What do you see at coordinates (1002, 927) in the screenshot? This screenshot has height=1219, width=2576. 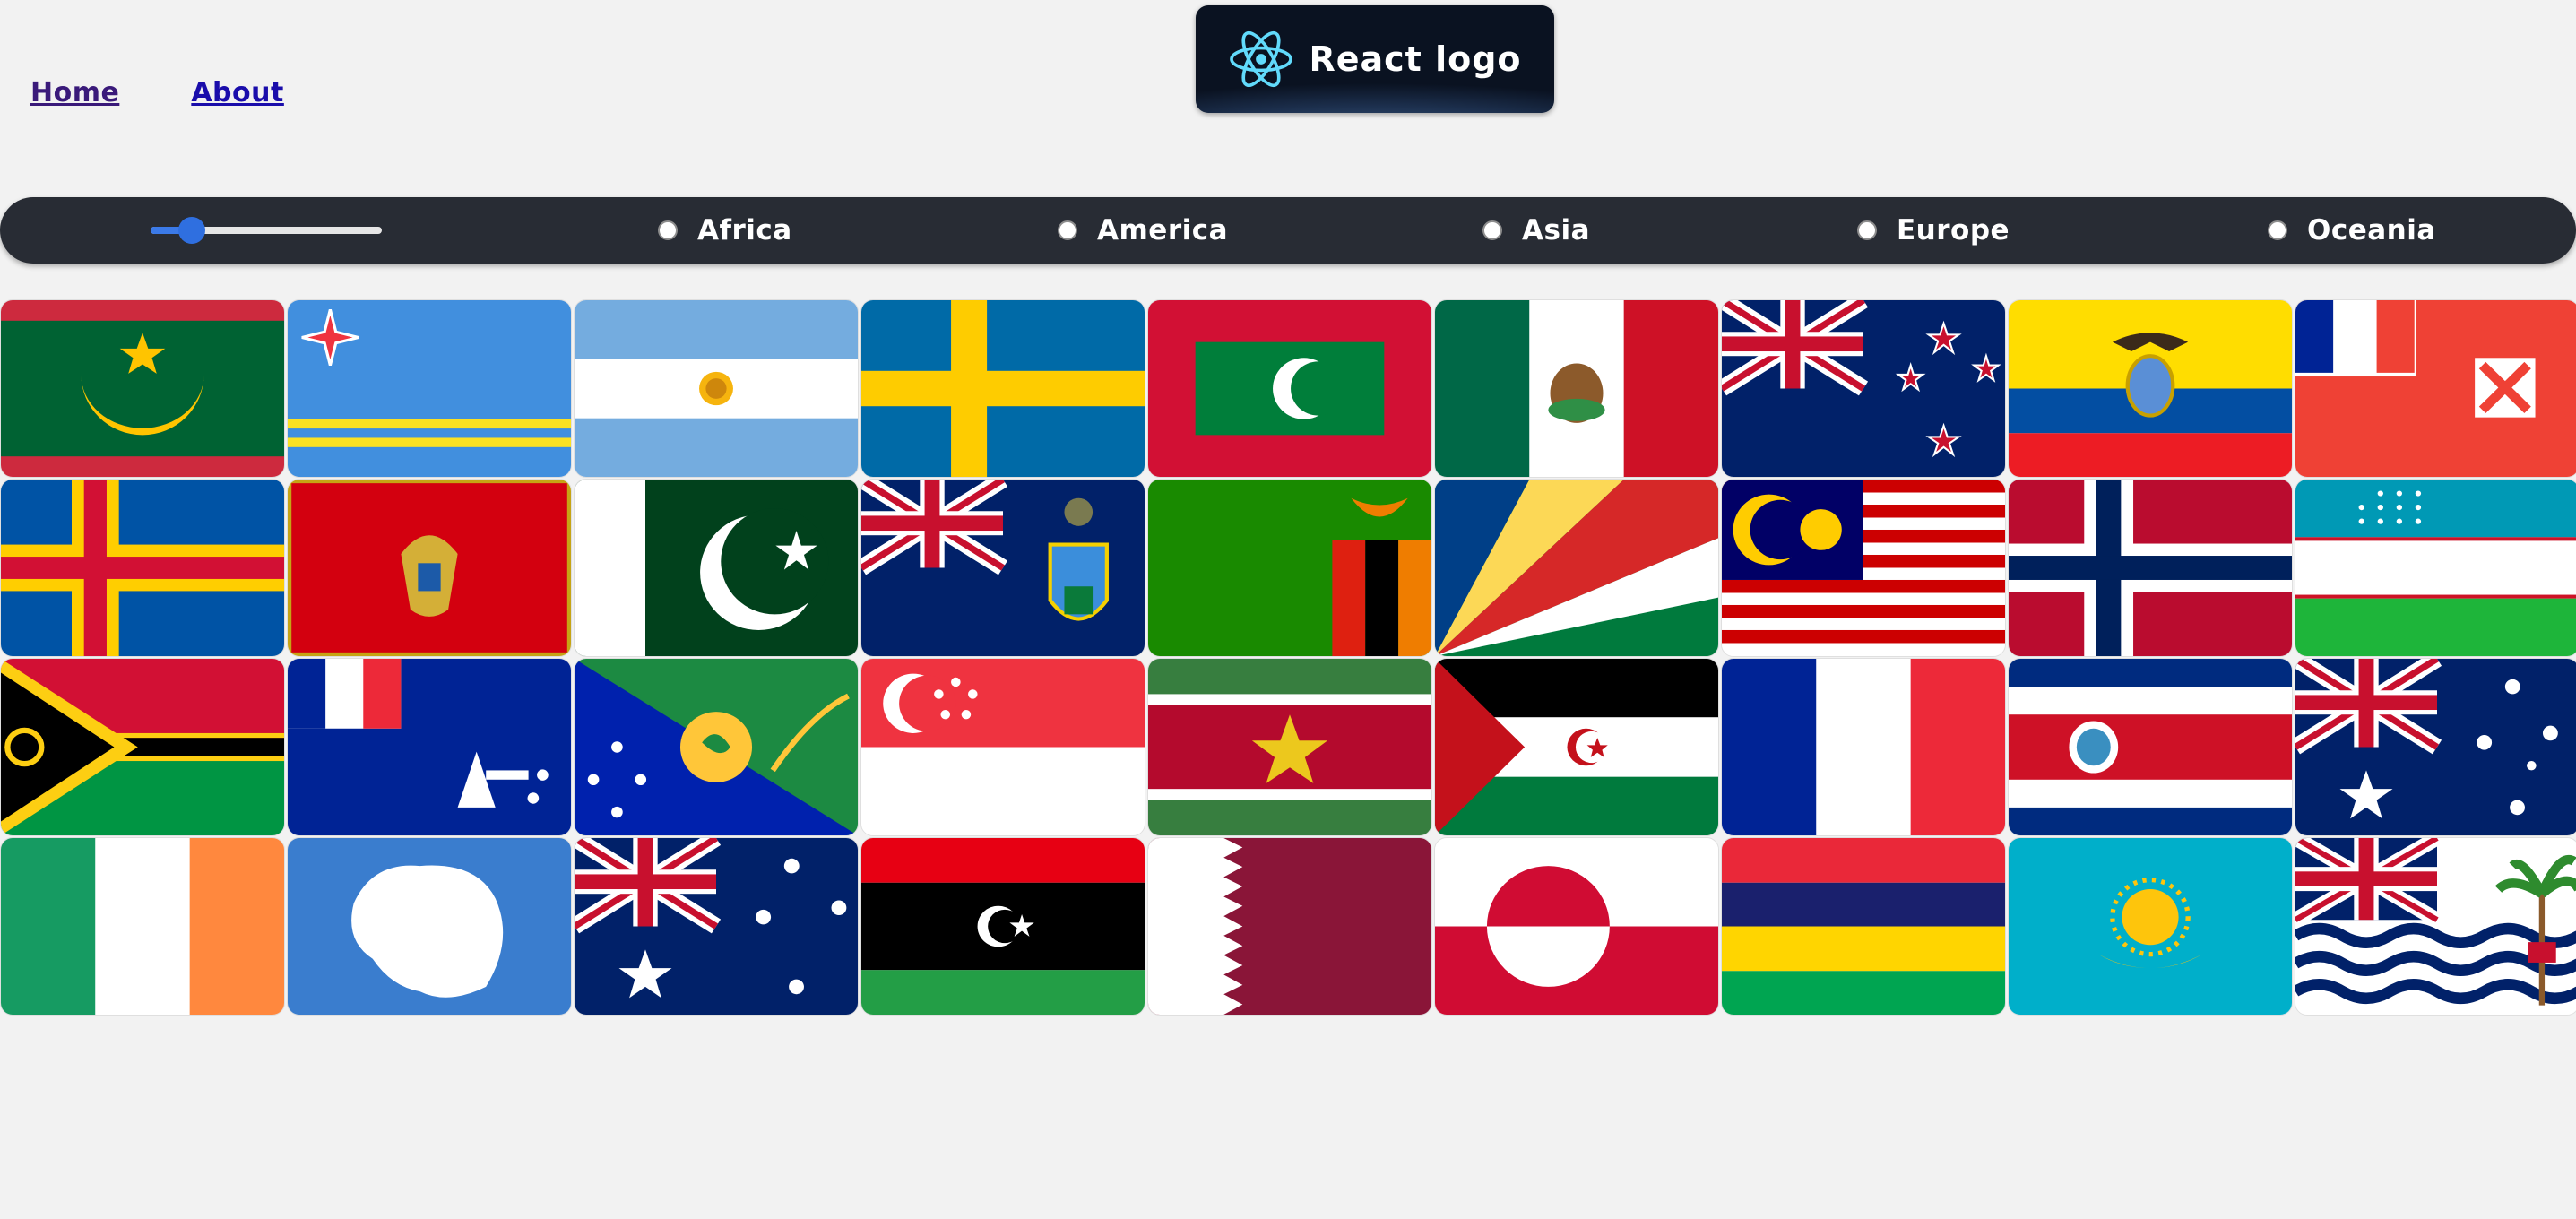 I see `libya-flag` at bounding box center [1002, 927].